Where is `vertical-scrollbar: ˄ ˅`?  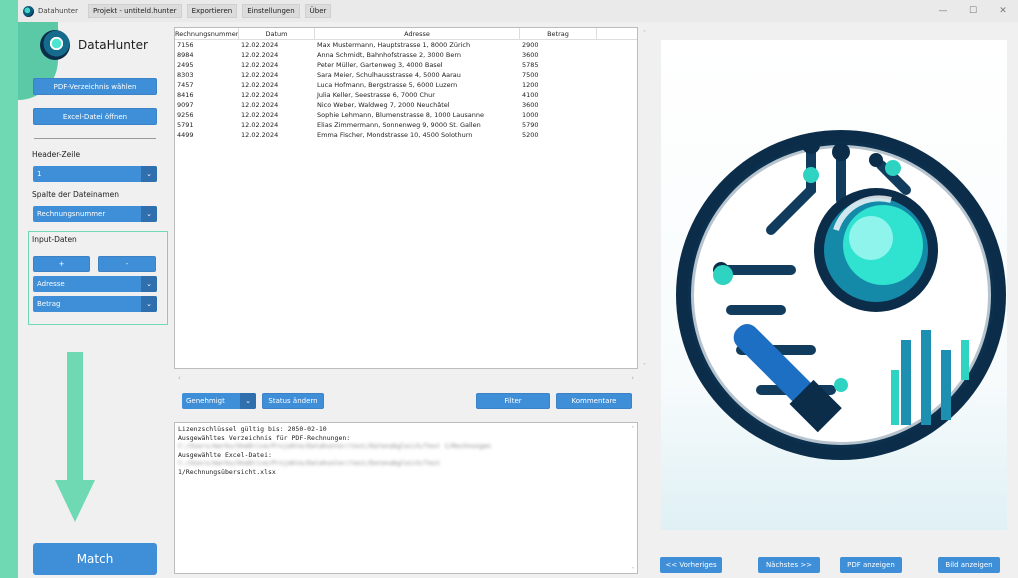 vertical-scrollbar: ˄ ˅ is located at coordinates (648, 200).